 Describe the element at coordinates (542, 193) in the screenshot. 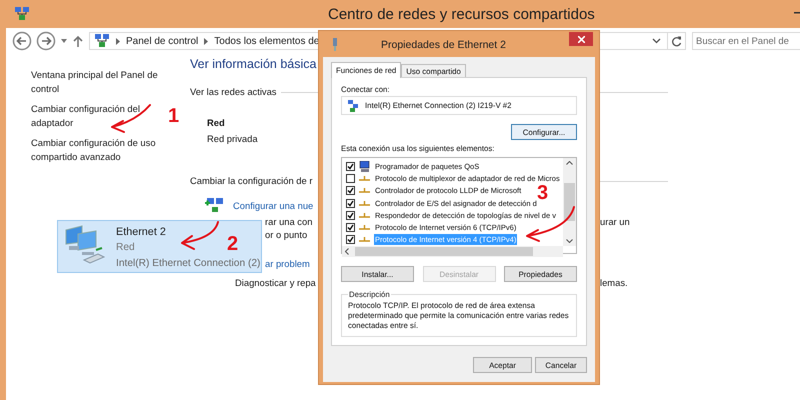

I see `step-number: 3` at that location.